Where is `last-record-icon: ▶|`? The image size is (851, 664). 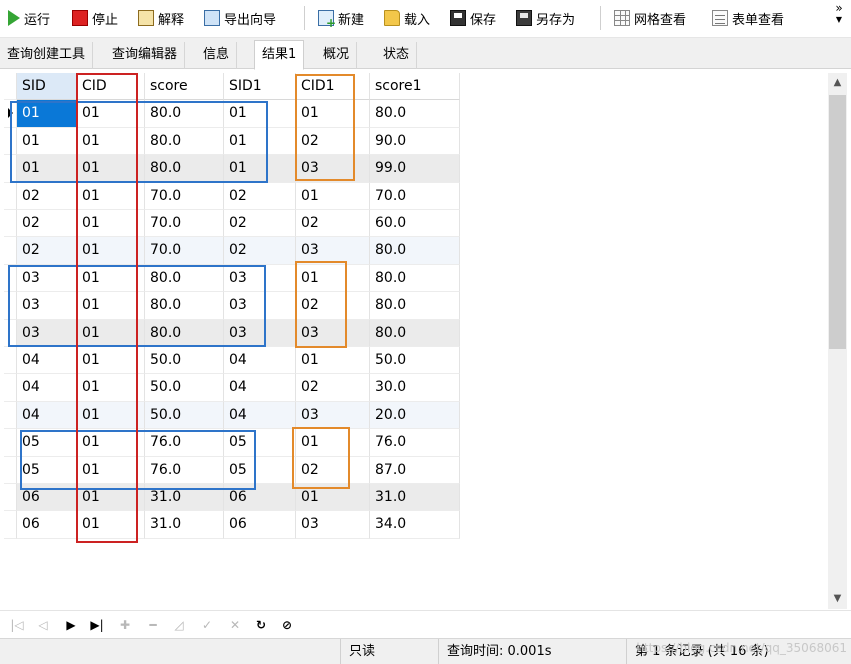 last-record-icon: ▶| is located at coordinates (97, 625).